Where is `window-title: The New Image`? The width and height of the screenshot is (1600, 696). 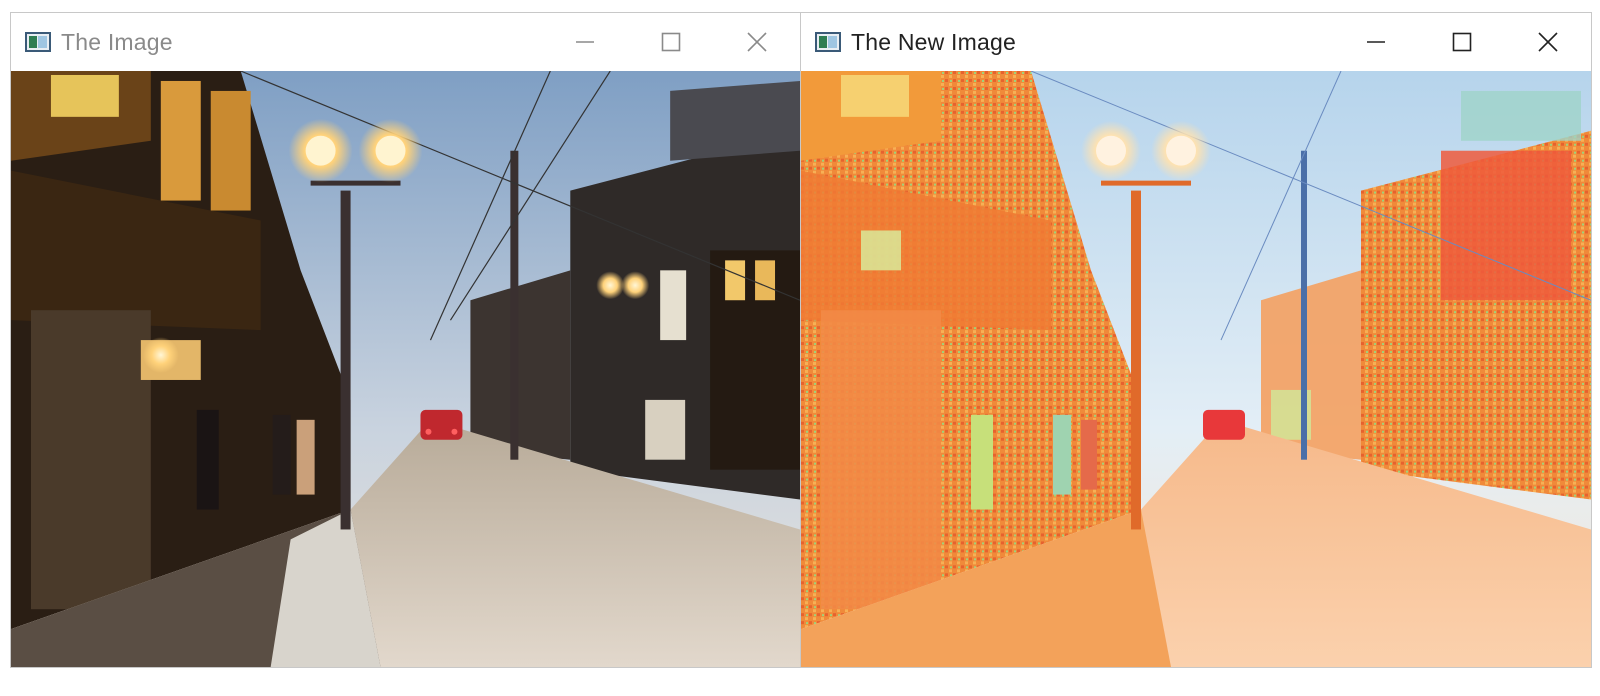
window-title: The New Image is located at coordinates (933, 41).